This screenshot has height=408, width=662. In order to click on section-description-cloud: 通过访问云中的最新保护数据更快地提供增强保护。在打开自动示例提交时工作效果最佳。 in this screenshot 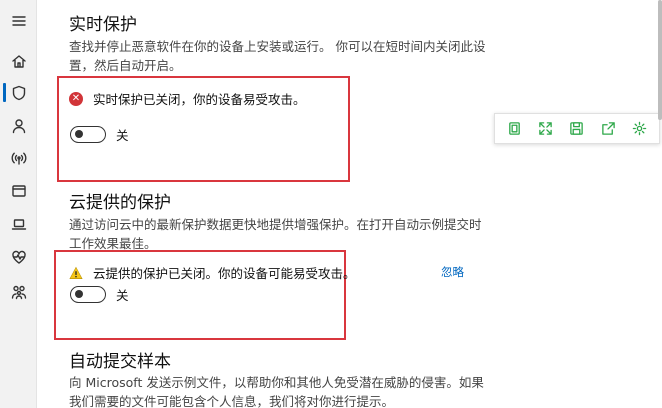, I will do `click(275, 234)`.